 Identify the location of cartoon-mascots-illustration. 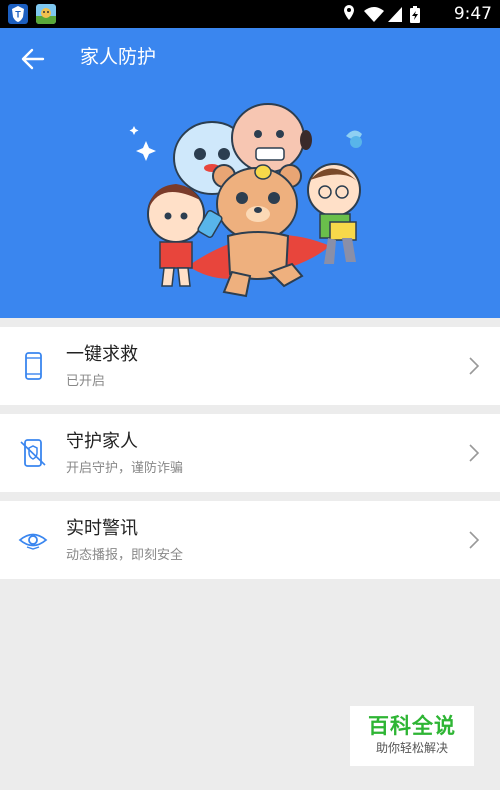
(245, 200).